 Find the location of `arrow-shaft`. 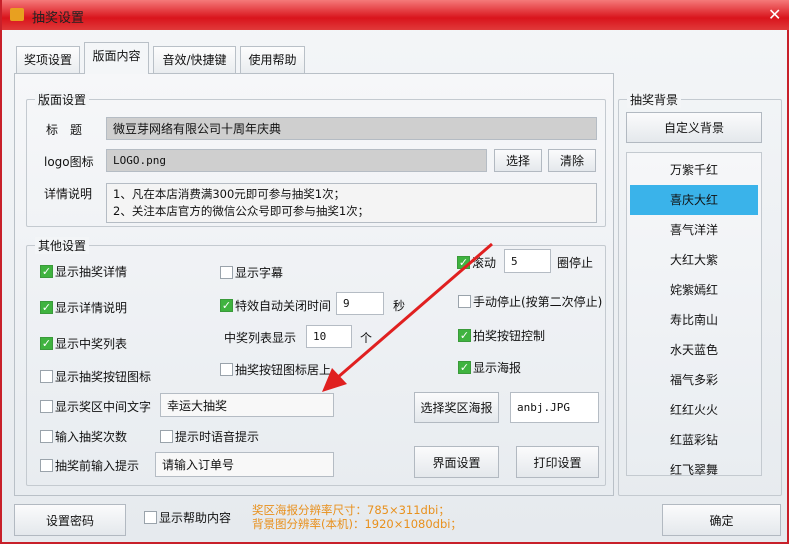

arrow-shaft is located at coordinates (414, 311).